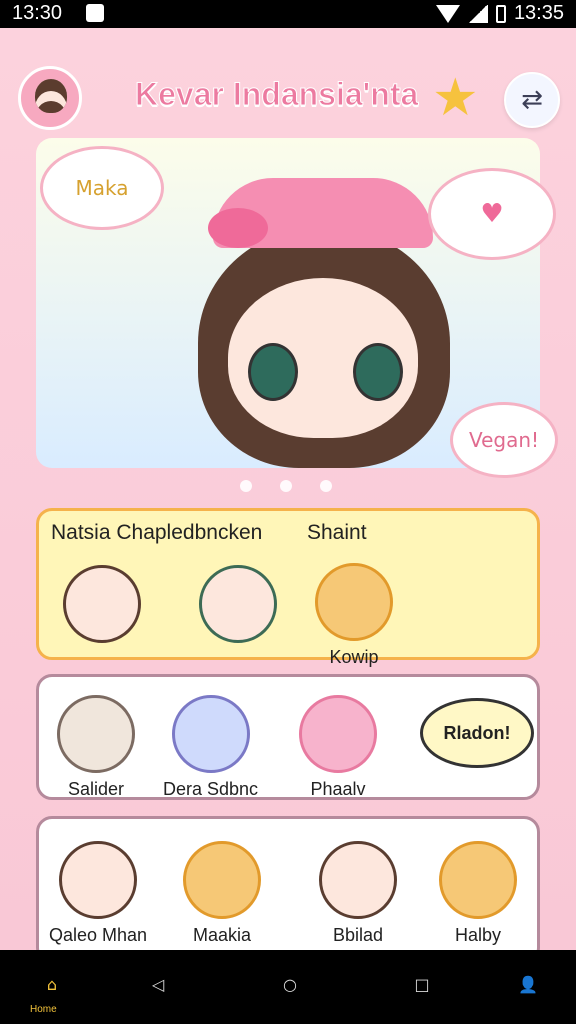 Image resolution: width=576 pixels, height=1024 pixels. Describe the element at coordinates (338, 789) in the screenshot. I see `character-label: Phaalv` at that location.